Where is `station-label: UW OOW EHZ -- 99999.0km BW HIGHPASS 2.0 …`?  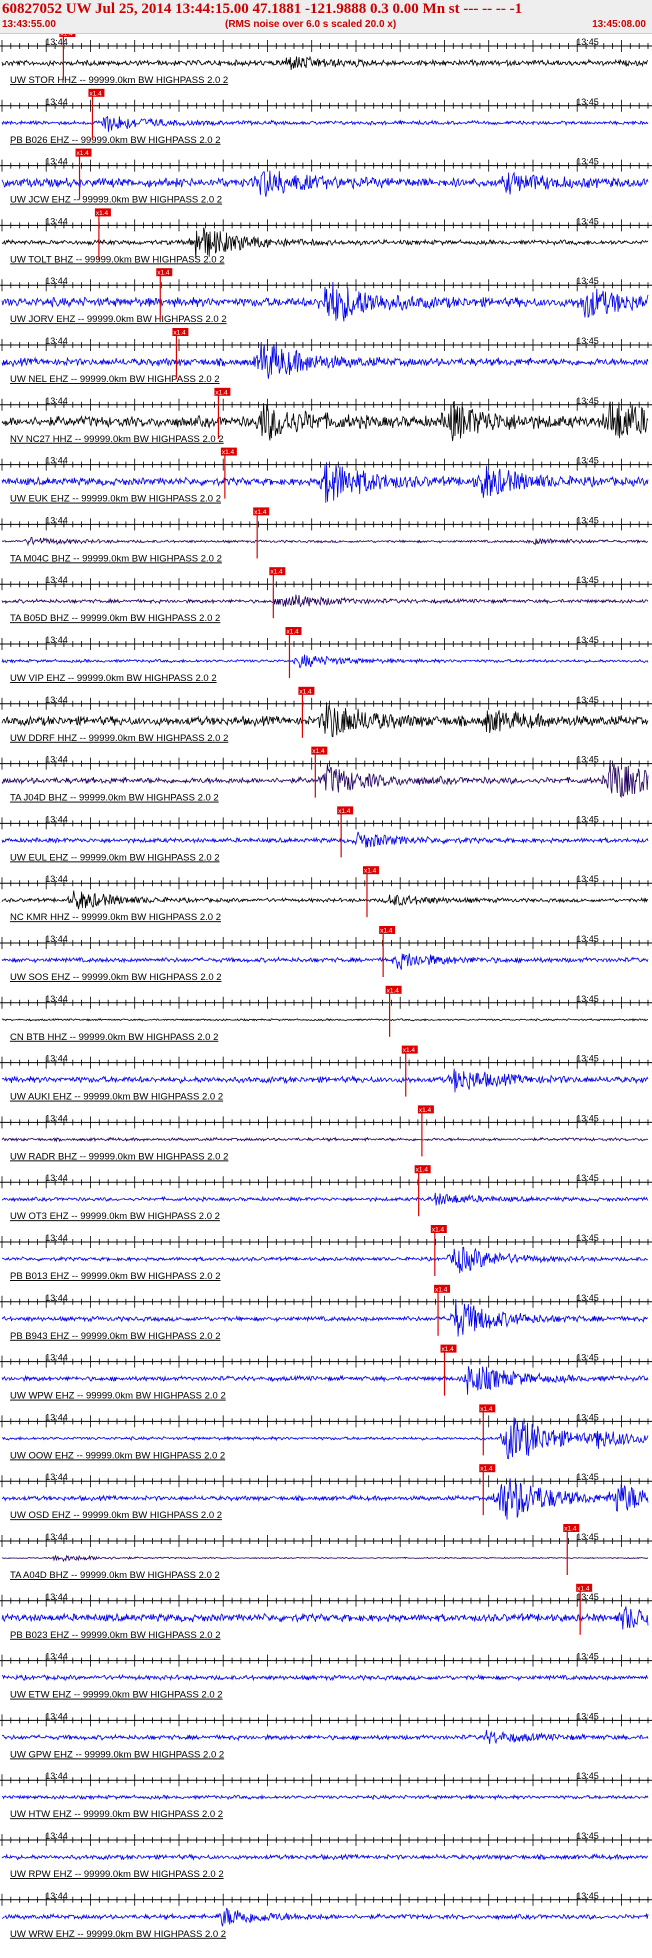 station-label: UW OOW EHZ -- 99999.0km BW HIGHPASS 2.0 … is located at coordinates (117, 1455).